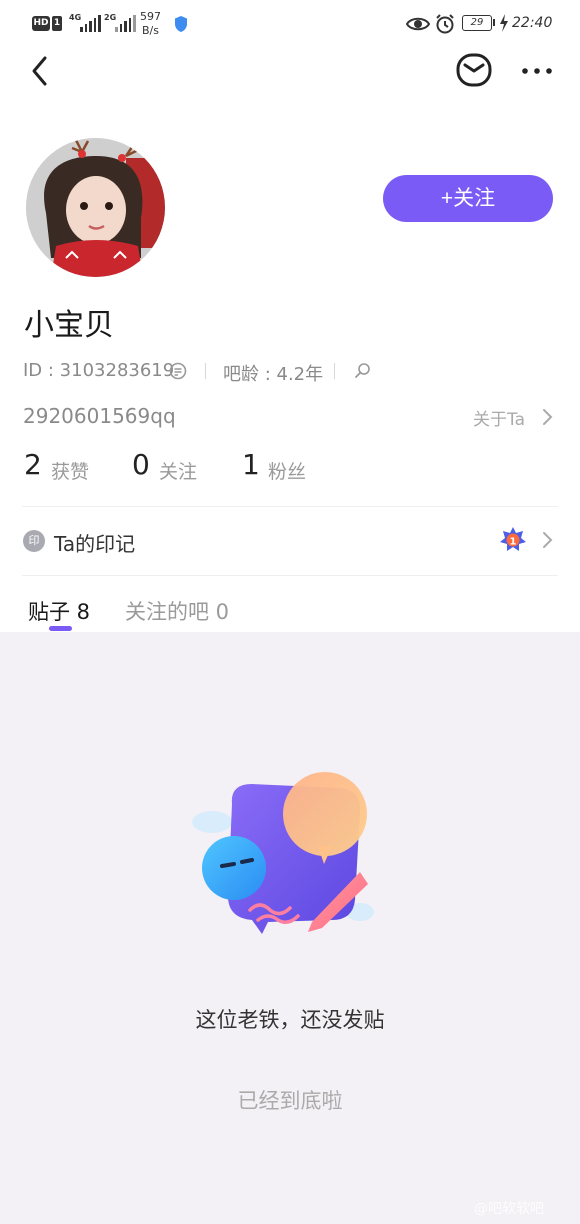 The width and height of the screenshot is (580, 1224). I want to click on speed-value: 597, so click(150, 16).